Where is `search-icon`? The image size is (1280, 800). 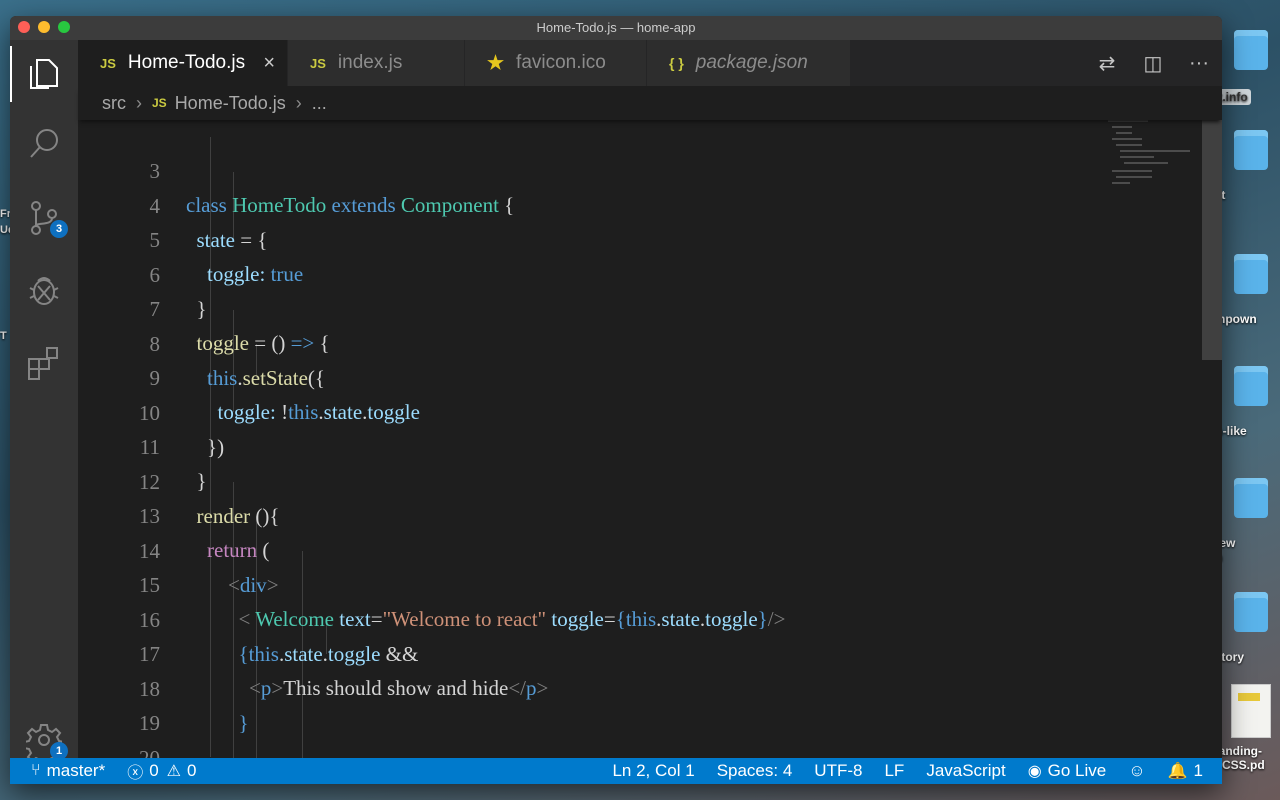 search-icon is located at coordinates (44, 143).